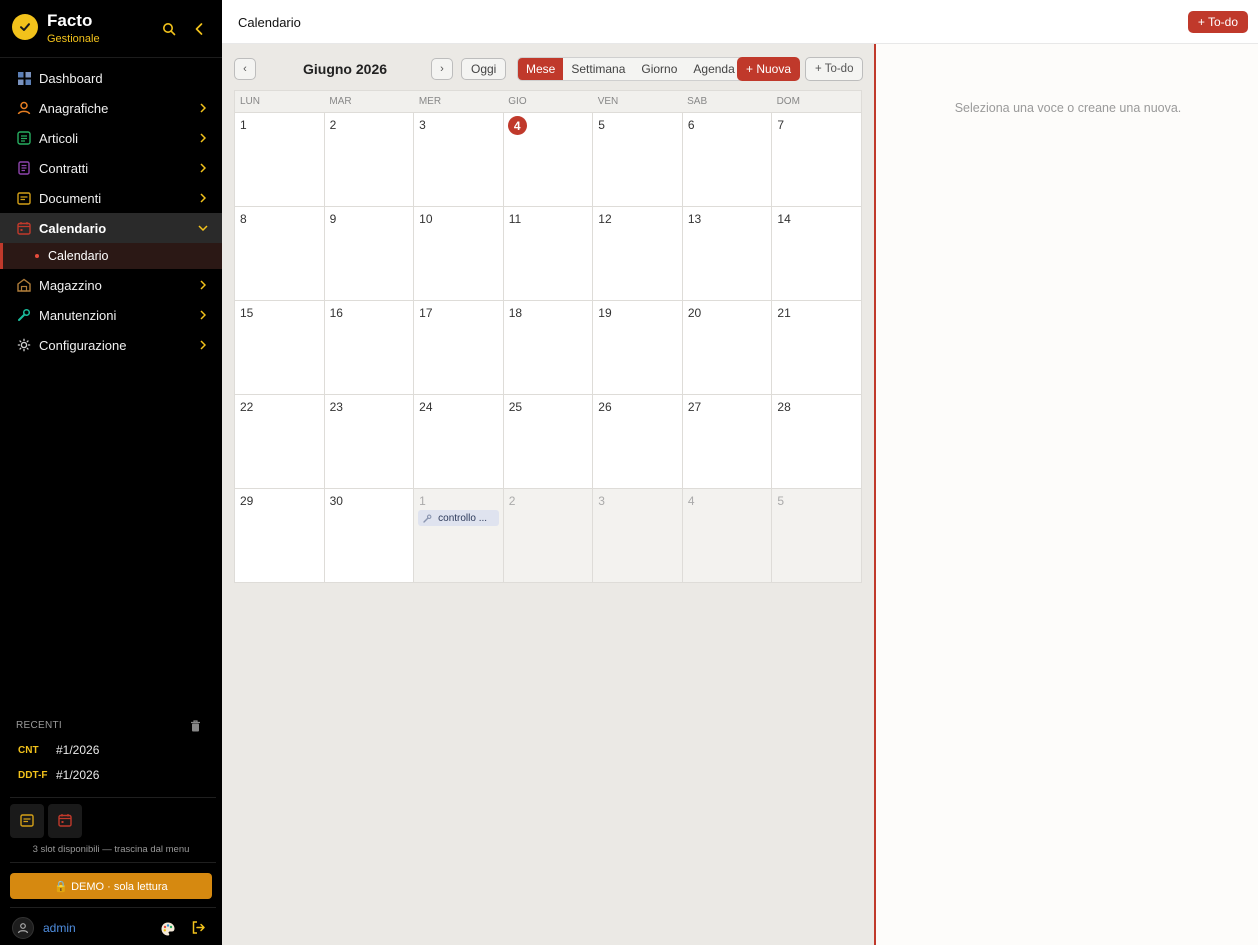  I want to click on day-cell: 29, so click(280, 536).